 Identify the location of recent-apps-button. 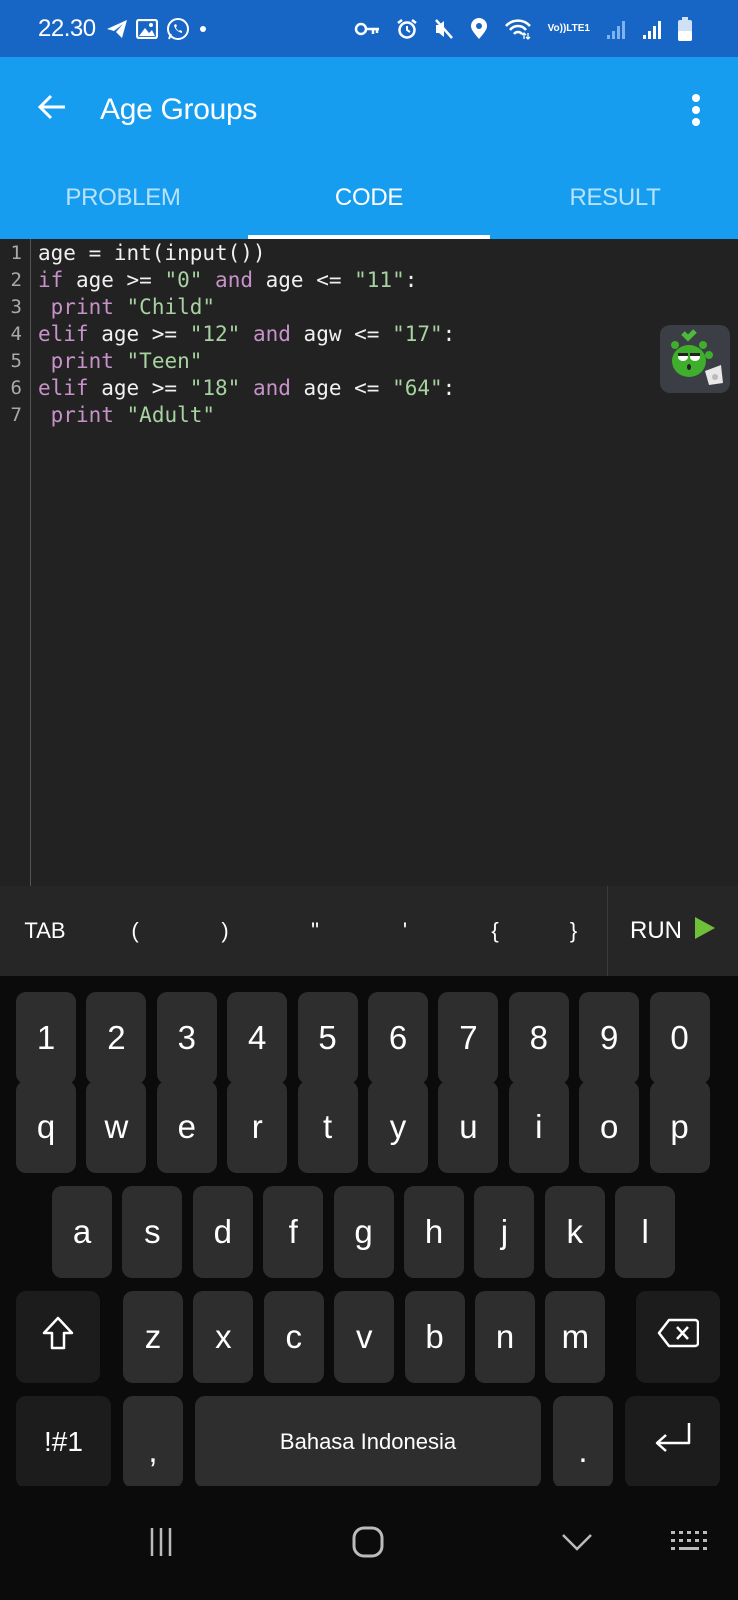
(161, 1544).